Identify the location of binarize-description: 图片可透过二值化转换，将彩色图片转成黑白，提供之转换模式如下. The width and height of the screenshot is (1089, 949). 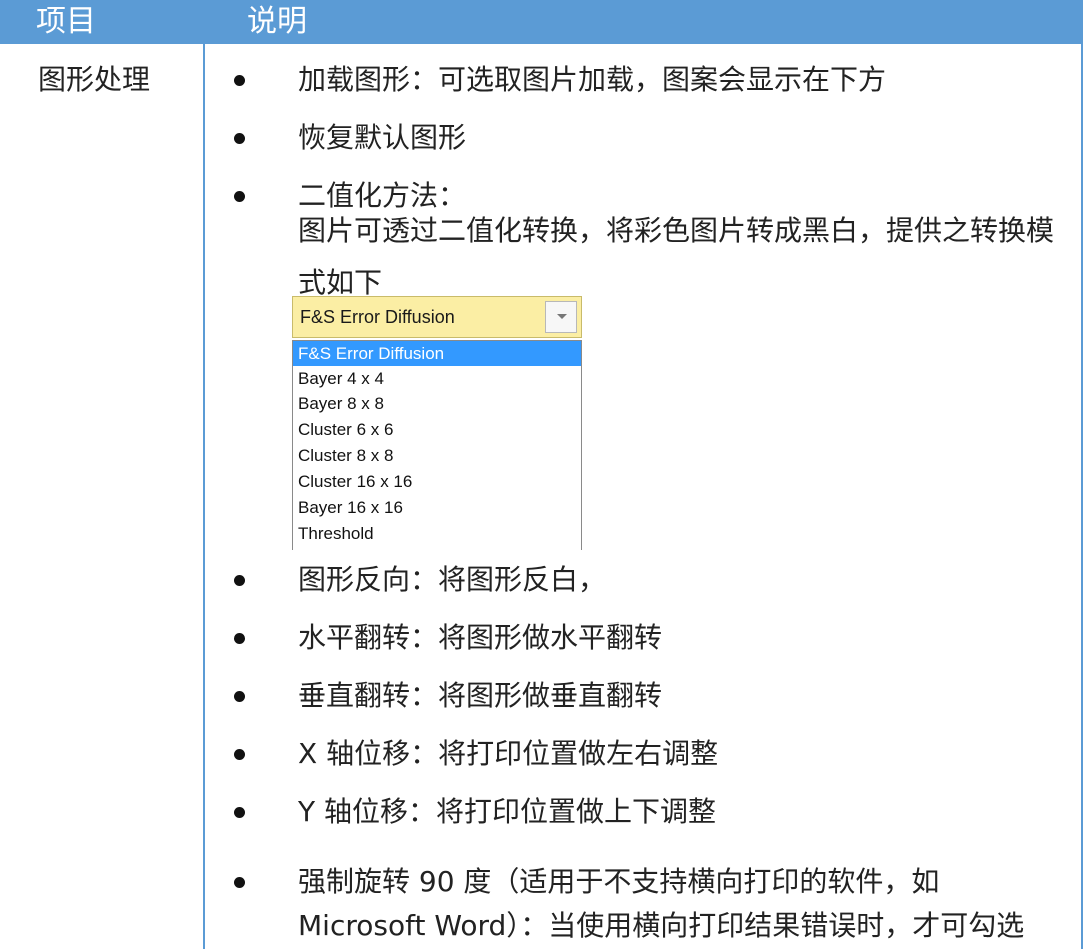
(676, 256).